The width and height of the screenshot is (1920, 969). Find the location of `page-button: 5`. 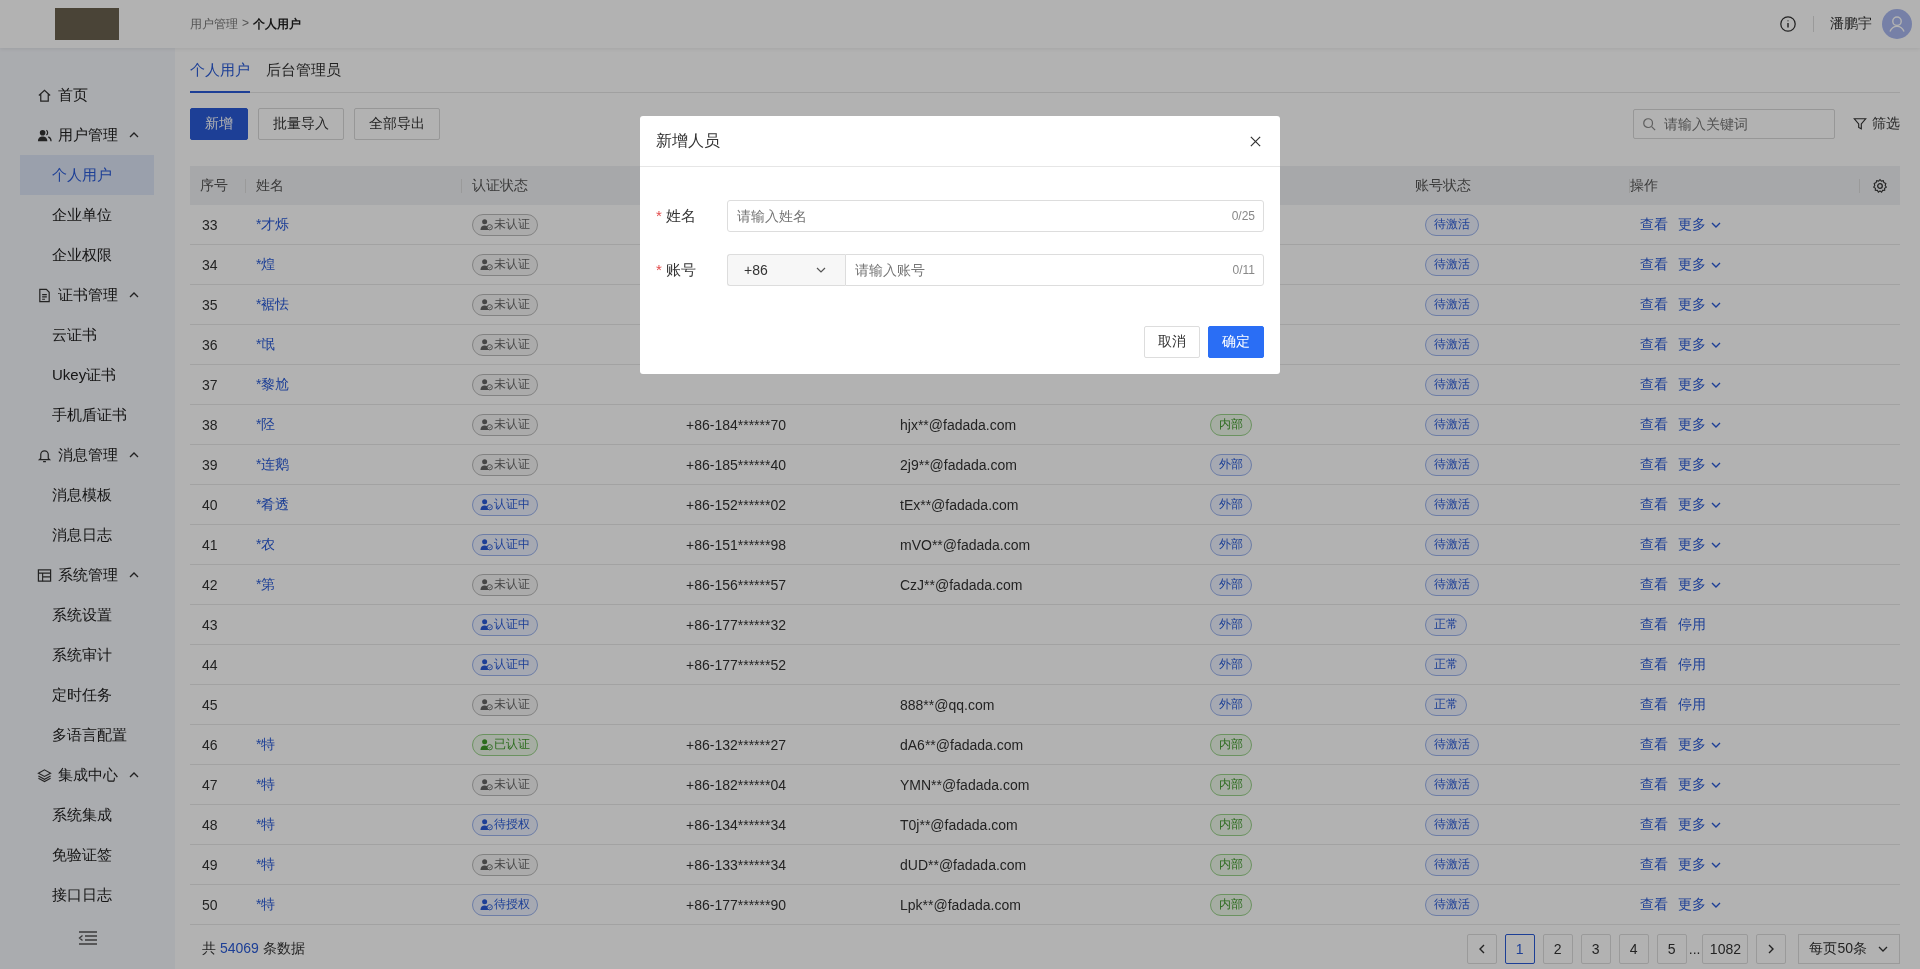

page-button: 5 is located at coordinates (1671, 949).